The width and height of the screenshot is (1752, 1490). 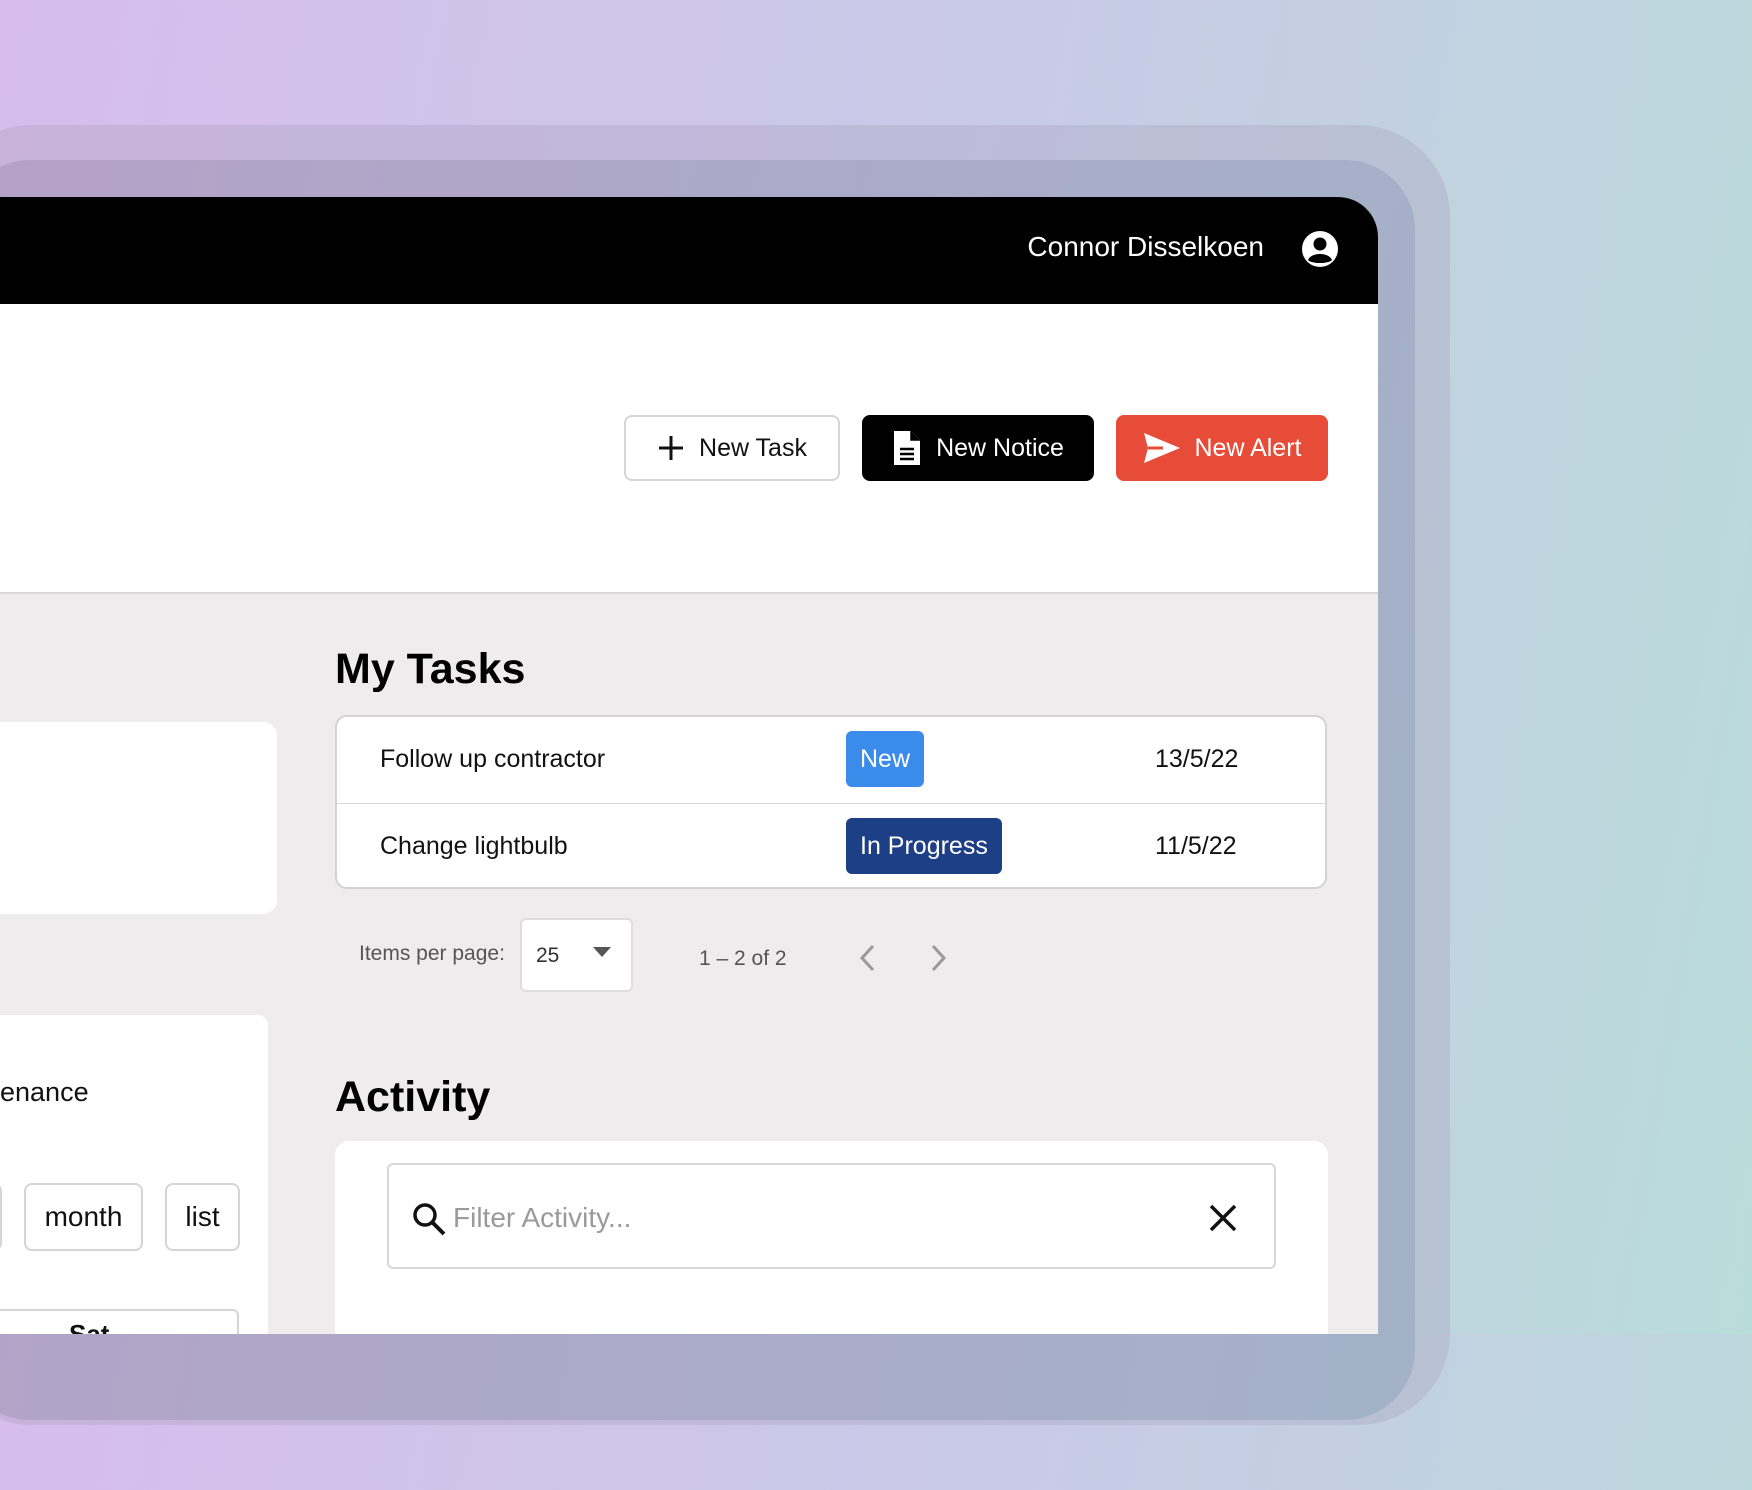 What do you see at coordinates (907, 448) in the screenshot?
I see `document-icon` at bounding box center [907, 448].